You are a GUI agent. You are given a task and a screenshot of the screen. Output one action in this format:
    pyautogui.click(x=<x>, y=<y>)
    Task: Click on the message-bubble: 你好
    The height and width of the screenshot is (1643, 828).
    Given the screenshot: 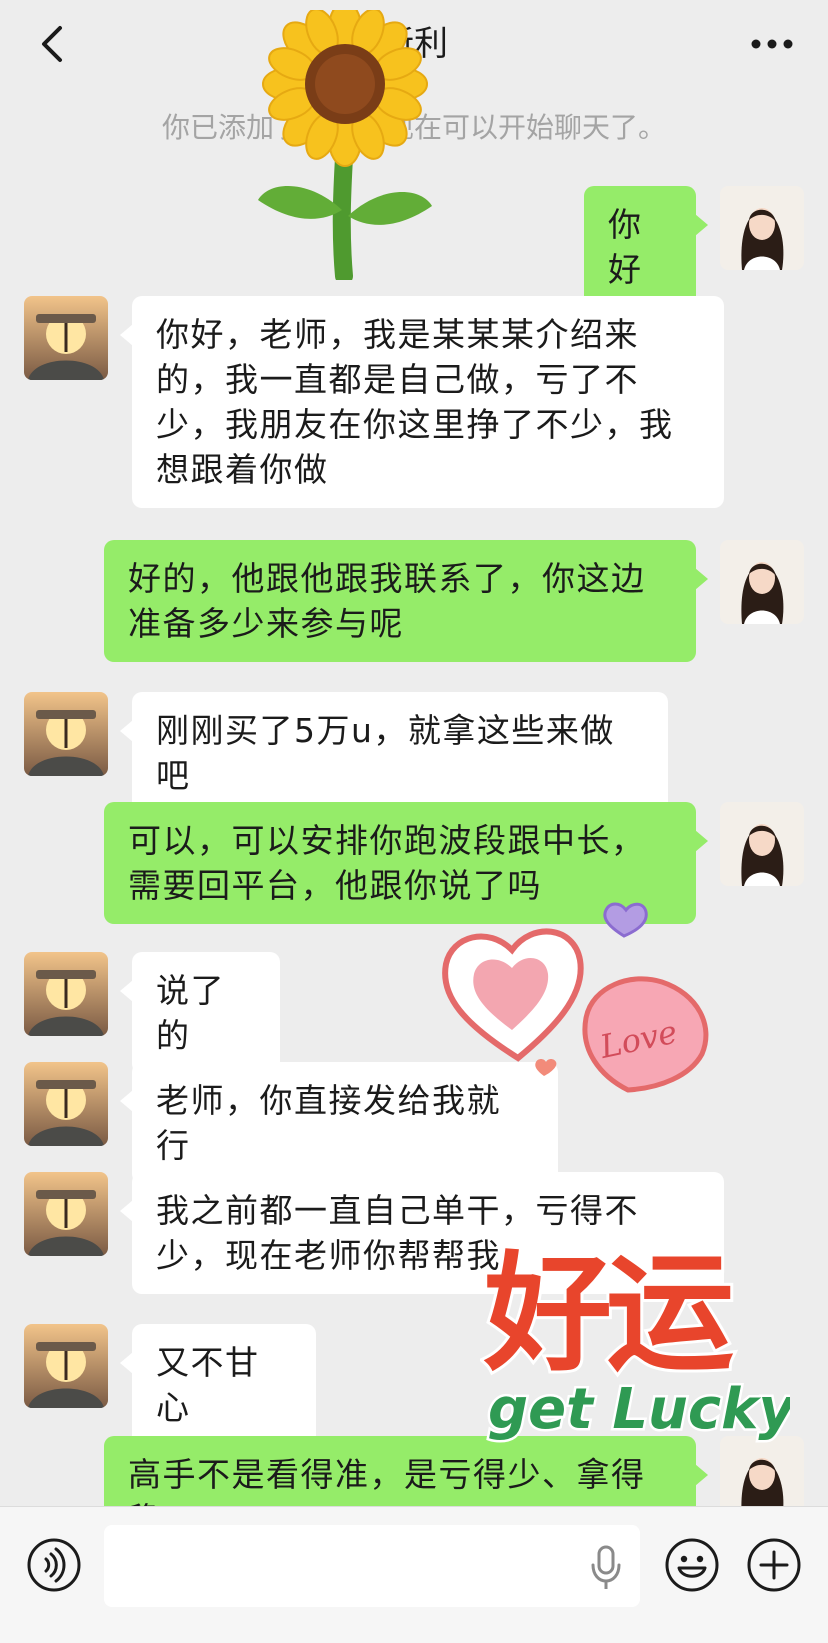 What is the action you would take?
    pyautogui.click(x=646, y=247)
    